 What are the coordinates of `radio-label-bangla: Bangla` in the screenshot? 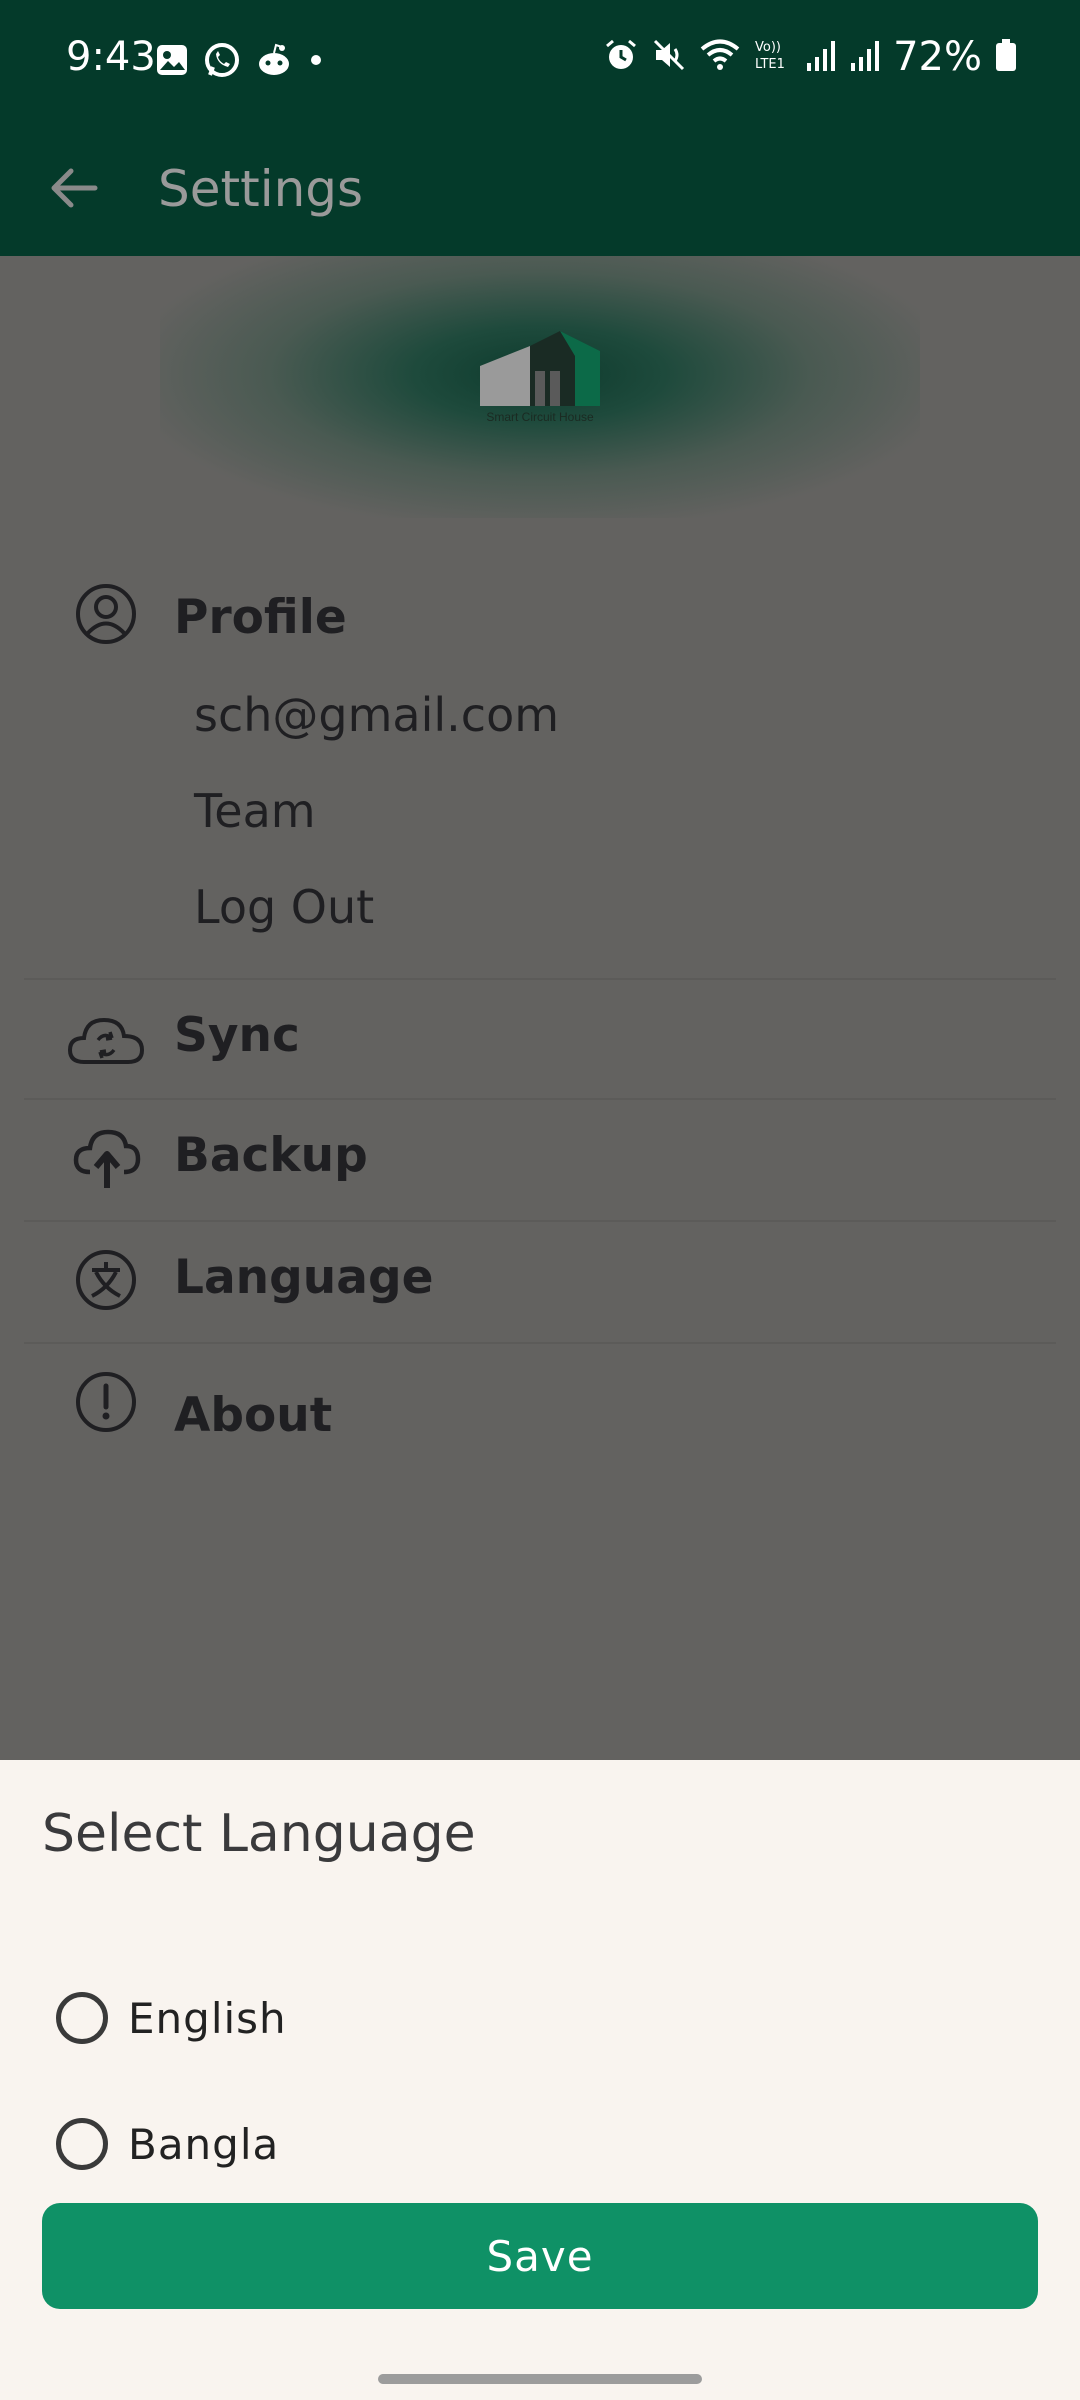 It's located at (204, 2144).